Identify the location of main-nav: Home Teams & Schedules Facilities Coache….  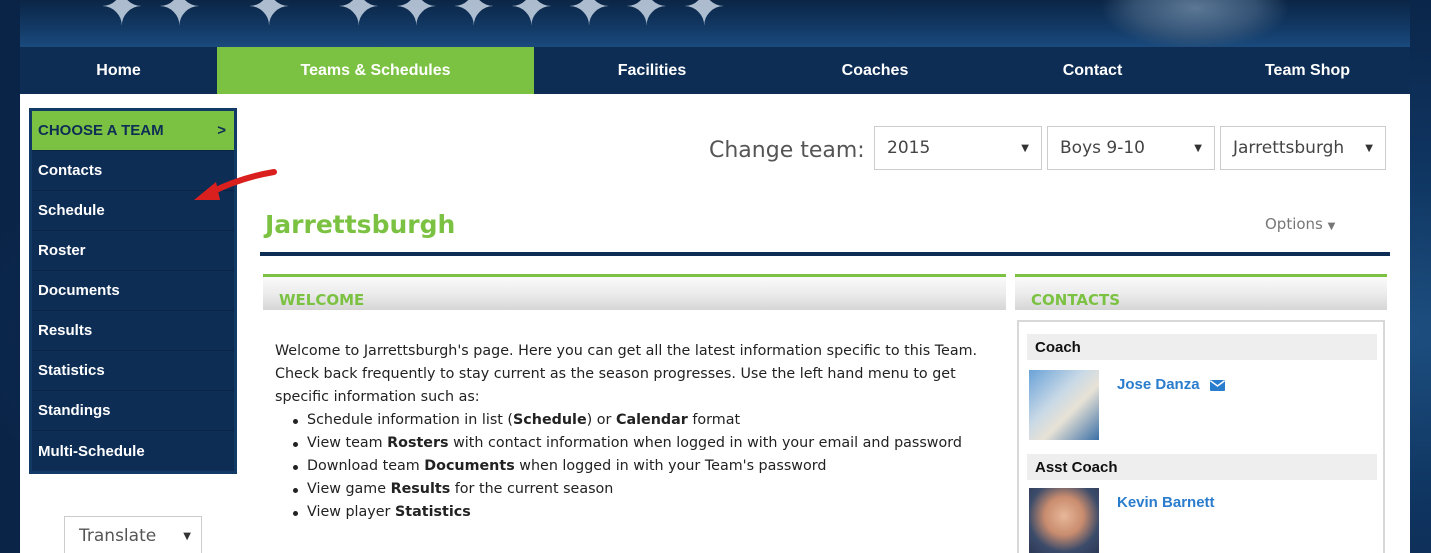
(715, 70).